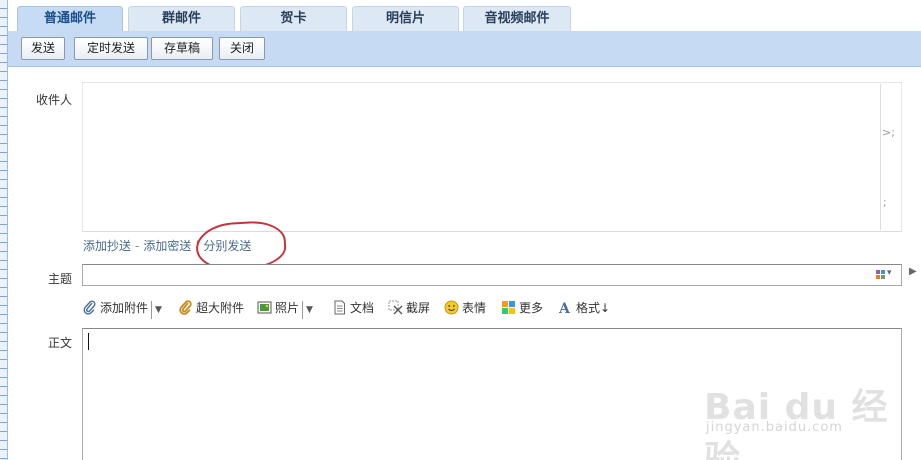 The image size is (921, 460). Describe the element at coordinates (264, 307) in the screenshot. I see `photo-icon` at that location.